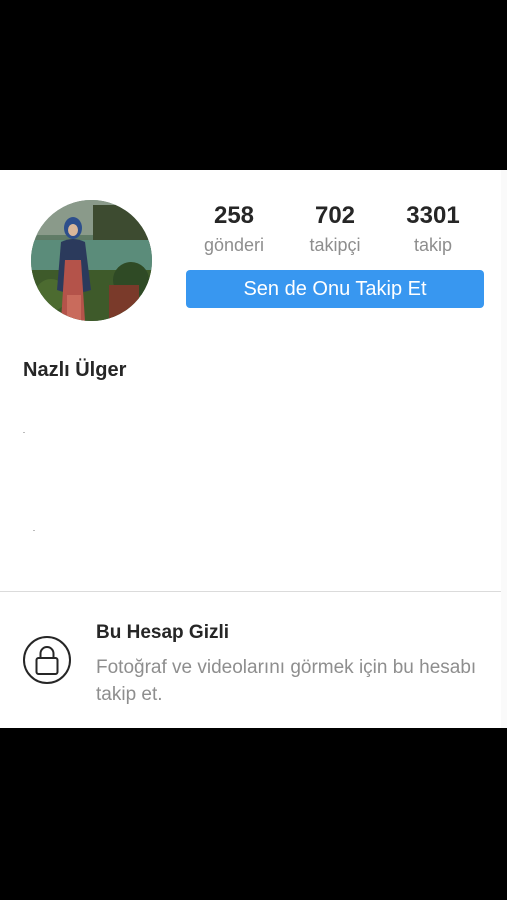 The height and width of the screenshot is (900, 507). I want to click on following-label: takip, so click(433, 245).